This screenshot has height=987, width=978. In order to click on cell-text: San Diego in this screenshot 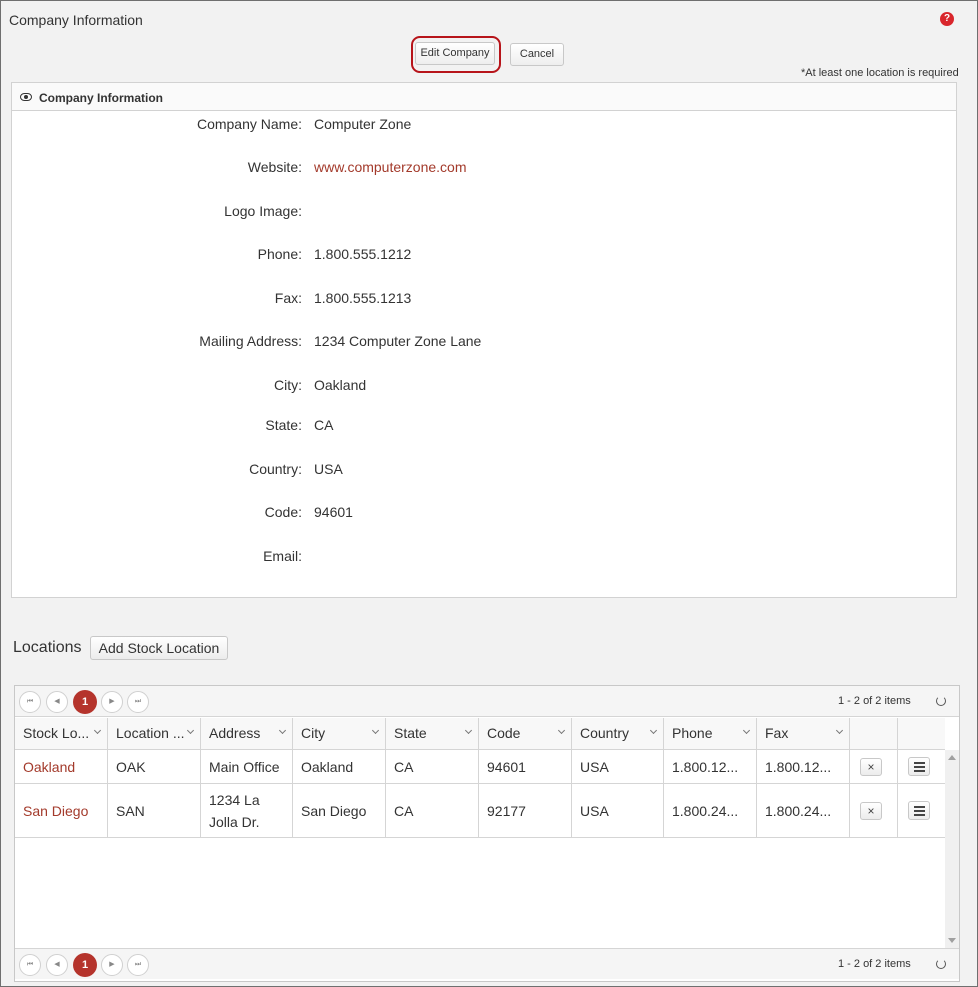, I will do `click(334, 810)`.